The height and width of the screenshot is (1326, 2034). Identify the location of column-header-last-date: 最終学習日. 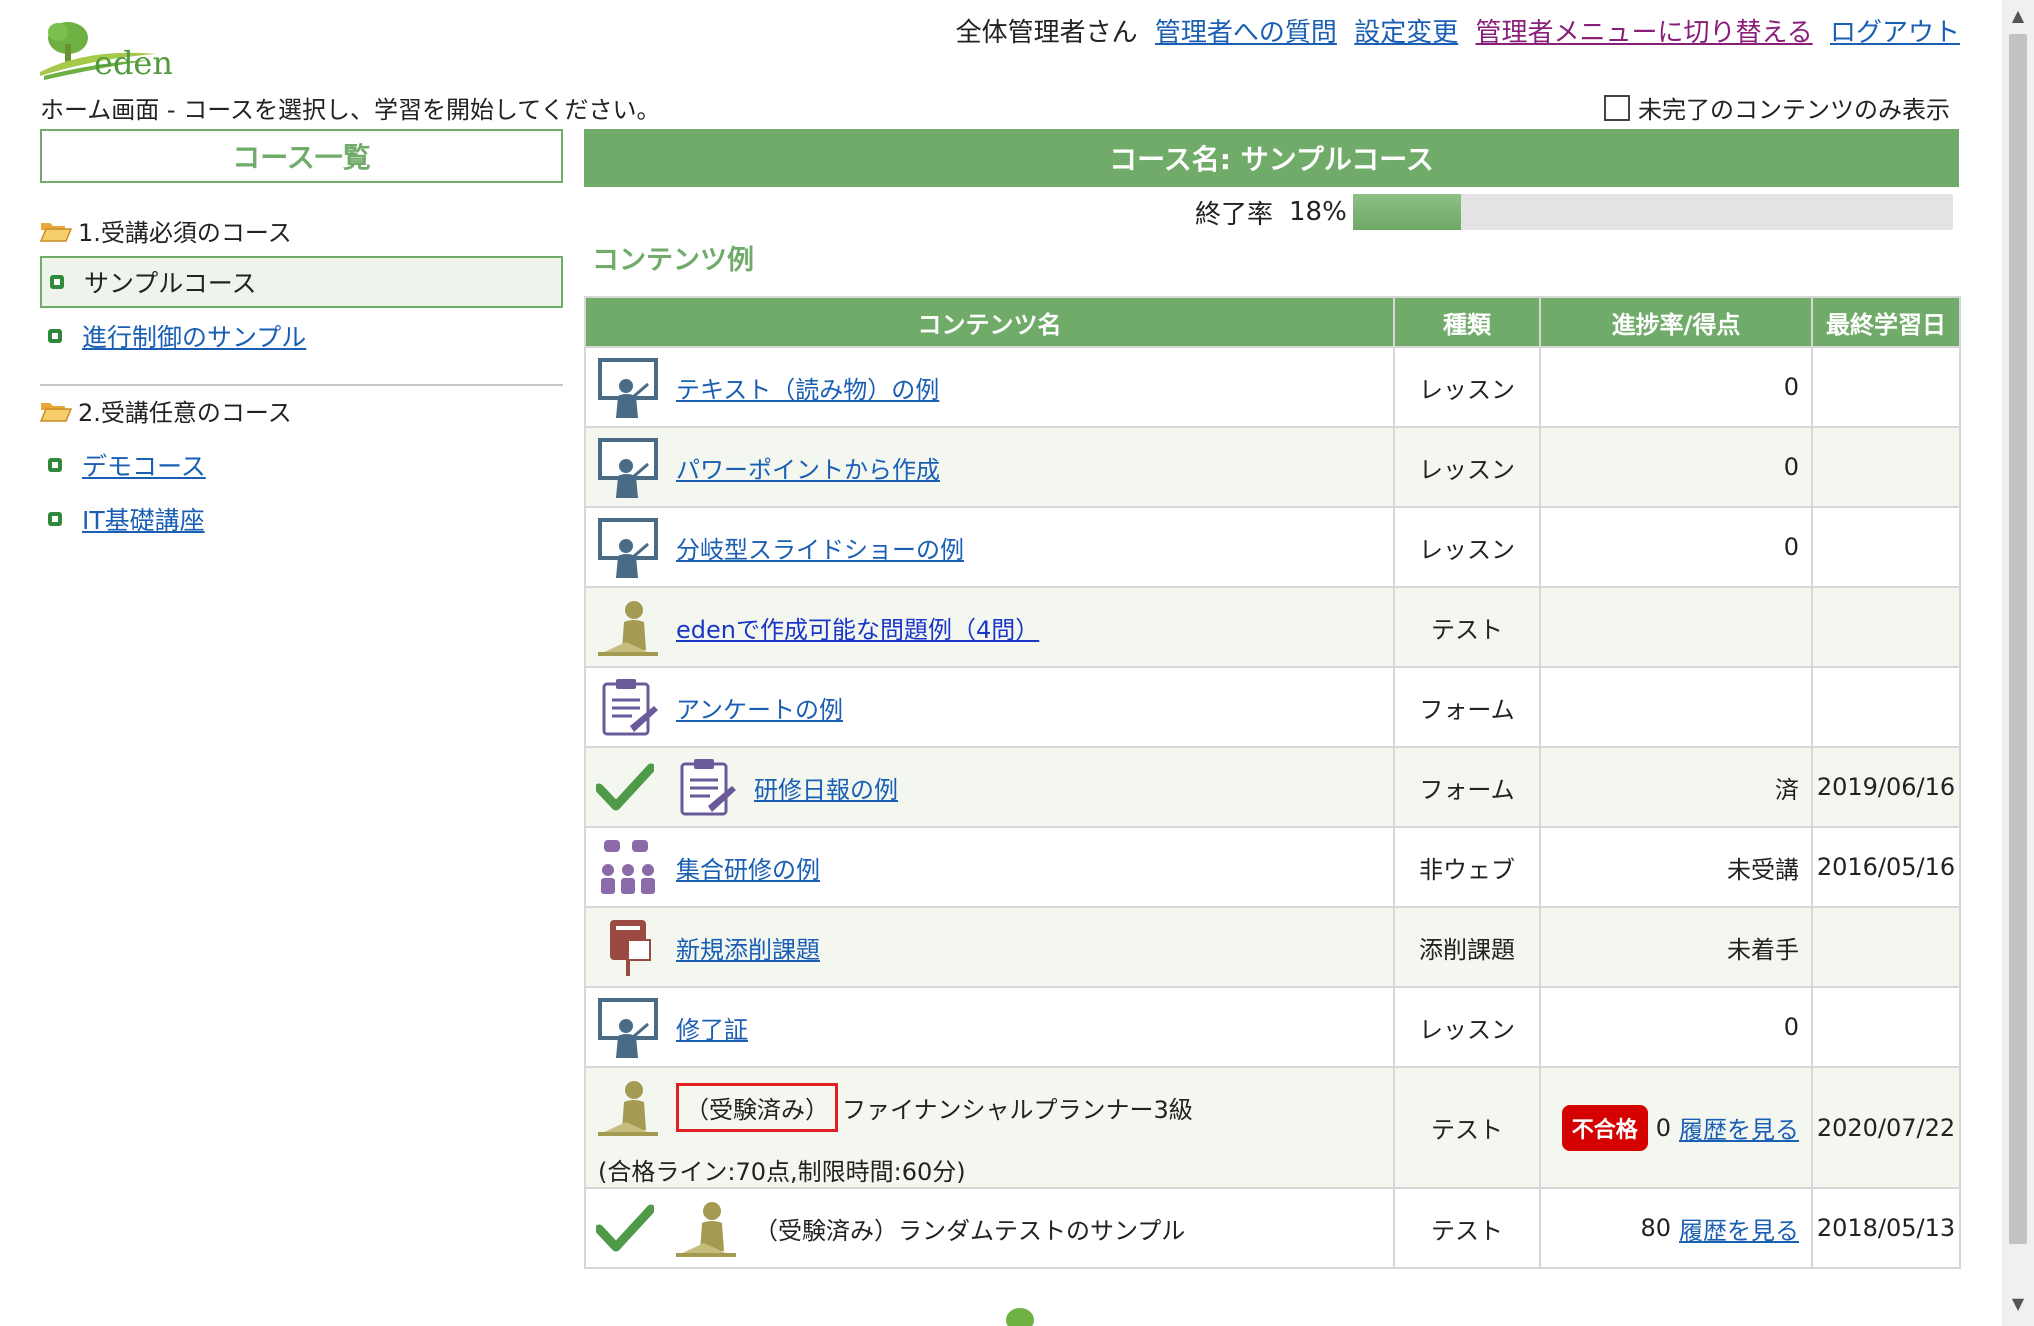
(1886, 322).